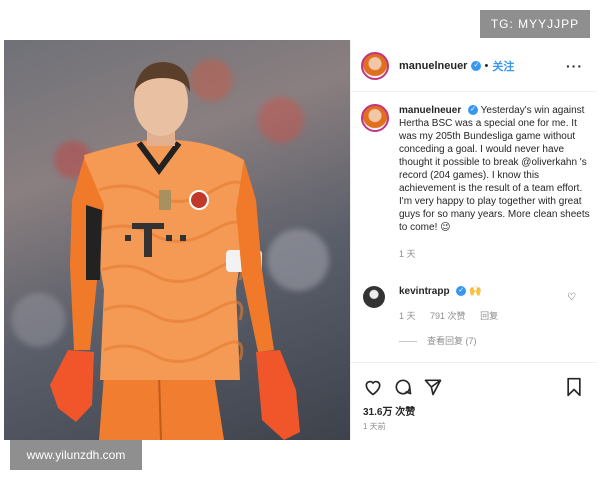 Image resolution: width=600 pixels, height=480 pixels. I want to click on bookmark-icon, so click(574, 387).